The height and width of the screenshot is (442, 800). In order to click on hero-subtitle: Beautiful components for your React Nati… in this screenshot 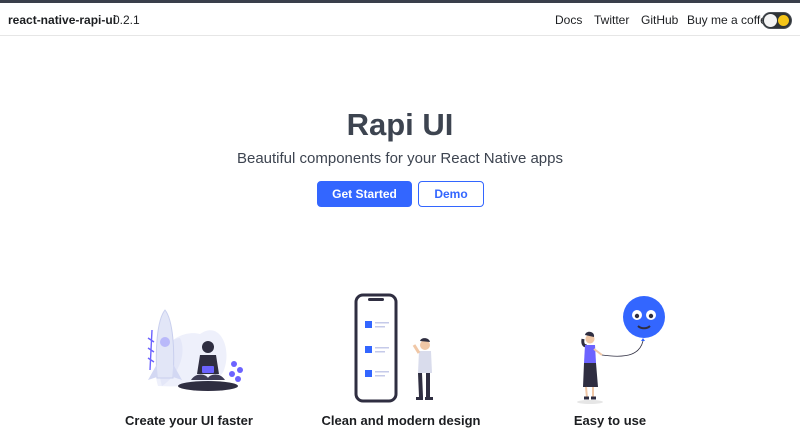, I will do `click(399, 158)`.